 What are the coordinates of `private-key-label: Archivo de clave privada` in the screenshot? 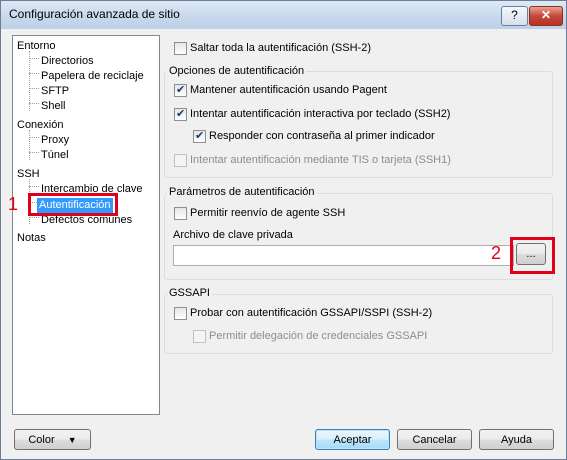 It's located at (233, 235).